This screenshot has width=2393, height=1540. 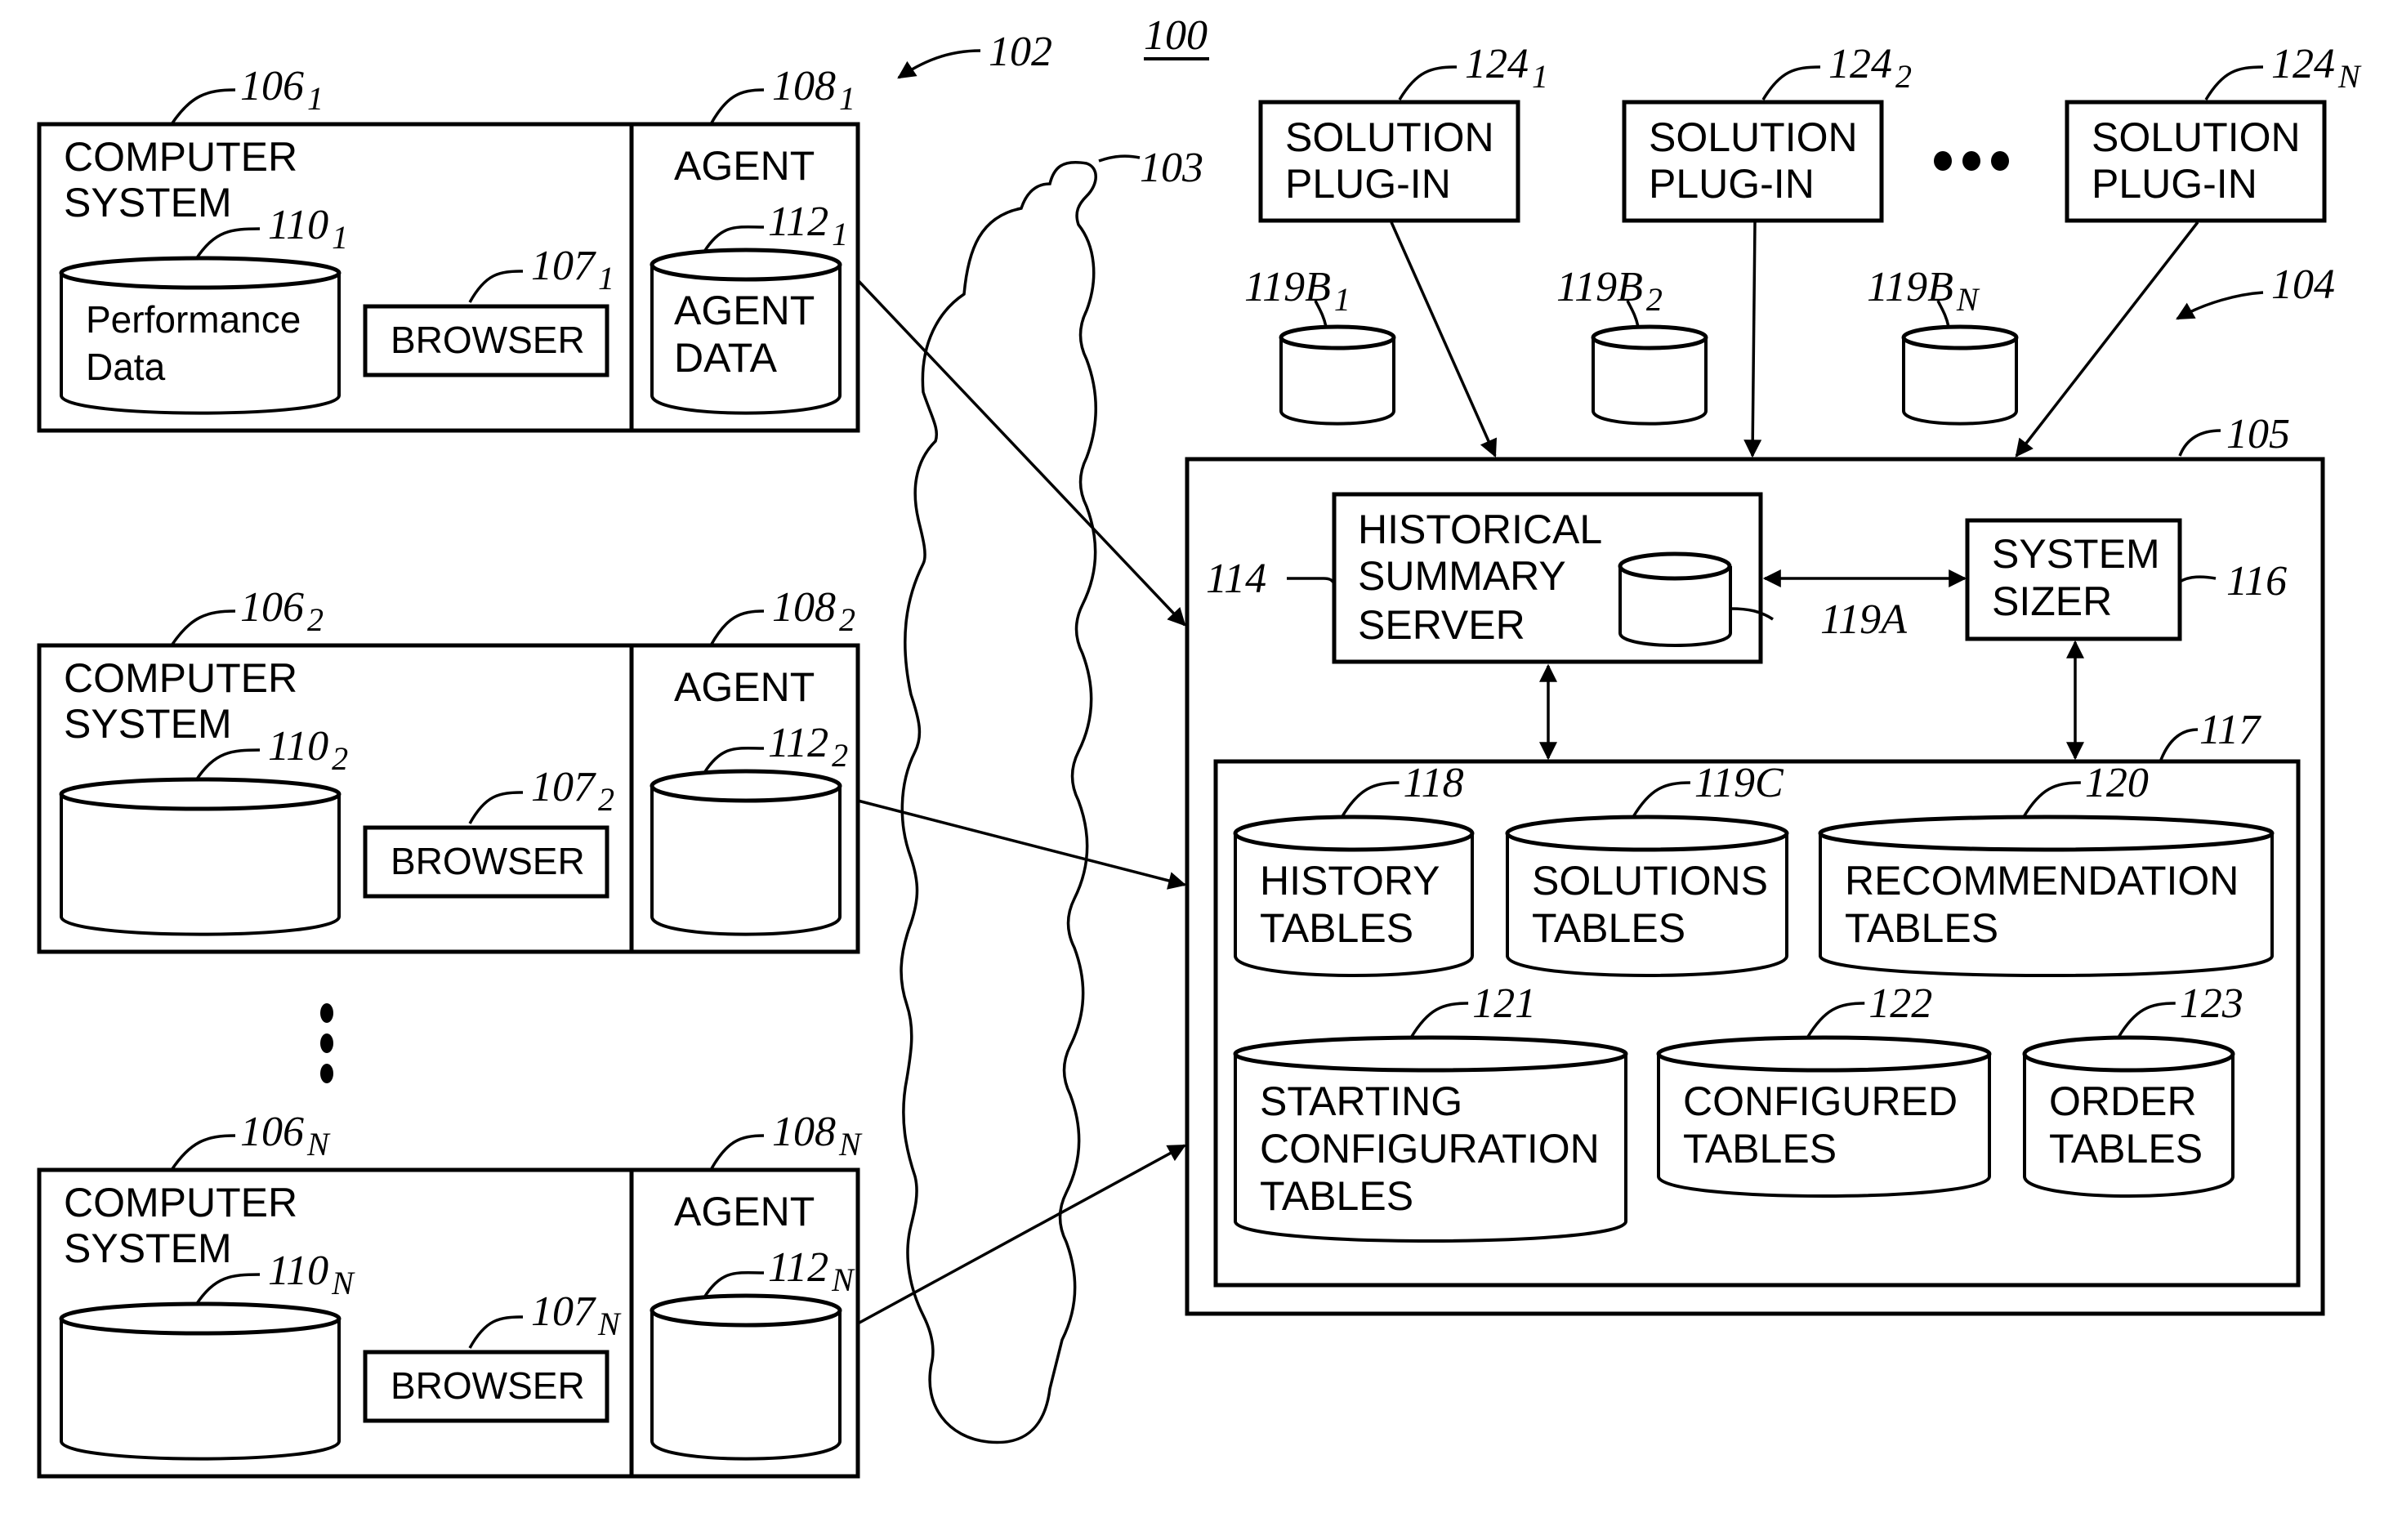 I want to click on ref-102: 102, so click(x=1020, y=52).